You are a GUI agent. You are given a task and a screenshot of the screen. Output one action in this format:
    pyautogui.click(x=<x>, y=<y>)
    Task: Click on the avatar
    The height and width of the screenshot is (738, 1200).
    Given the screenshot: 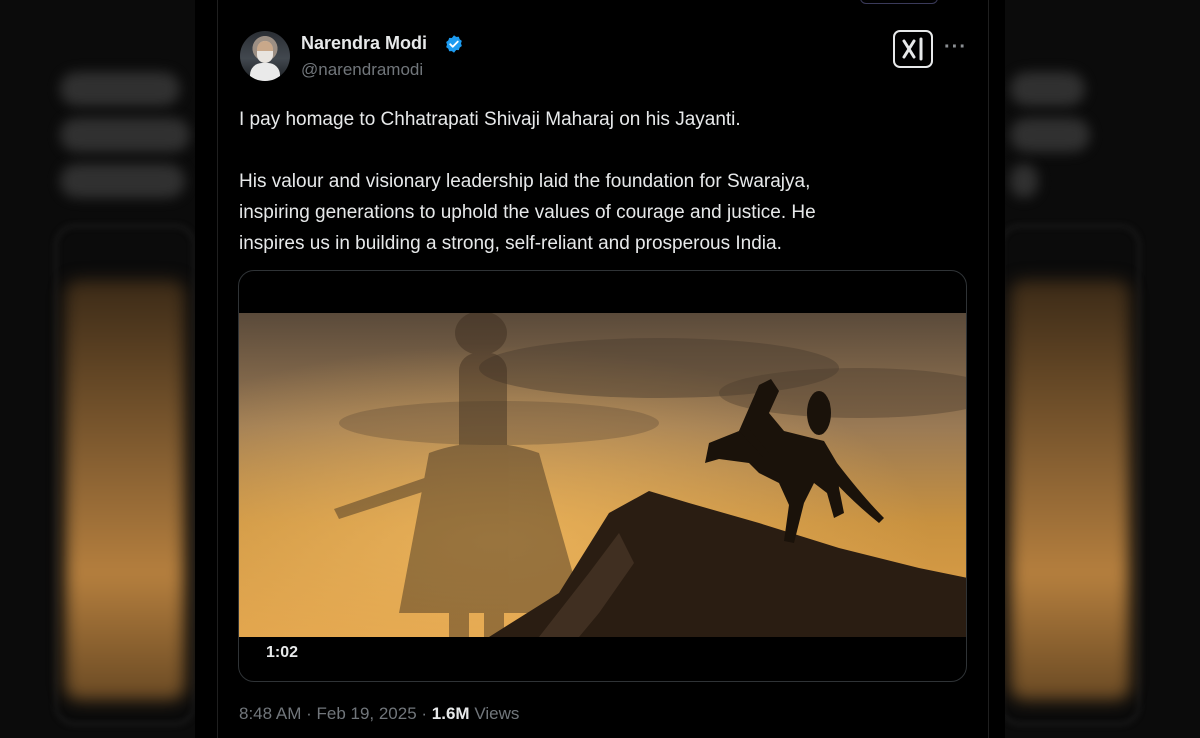 What is the action you would take?
    pyautogui.click(x=265, y=56)
    